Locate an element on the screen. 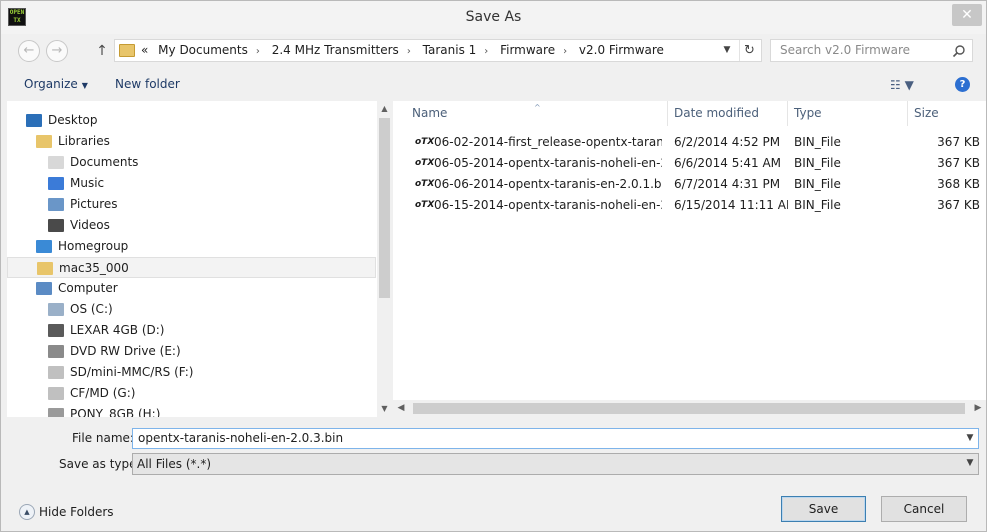 This screenshot has height=532, width=987. column-header-date-modified: Date modified is located at coordinates (728, 113).